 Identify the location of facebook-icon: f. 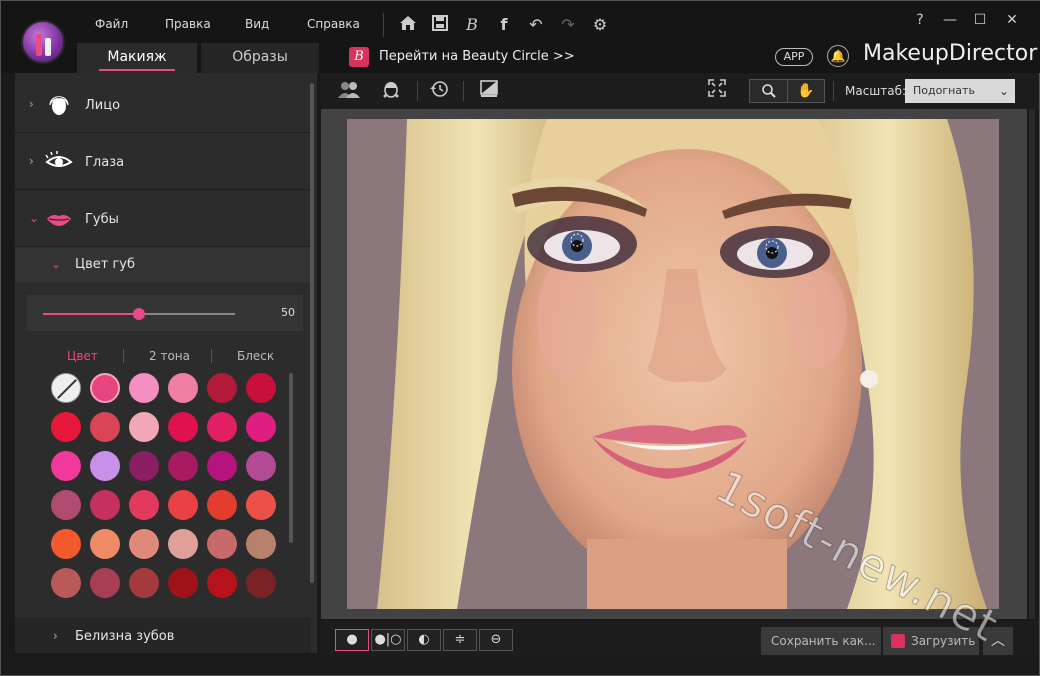
(504, 25).